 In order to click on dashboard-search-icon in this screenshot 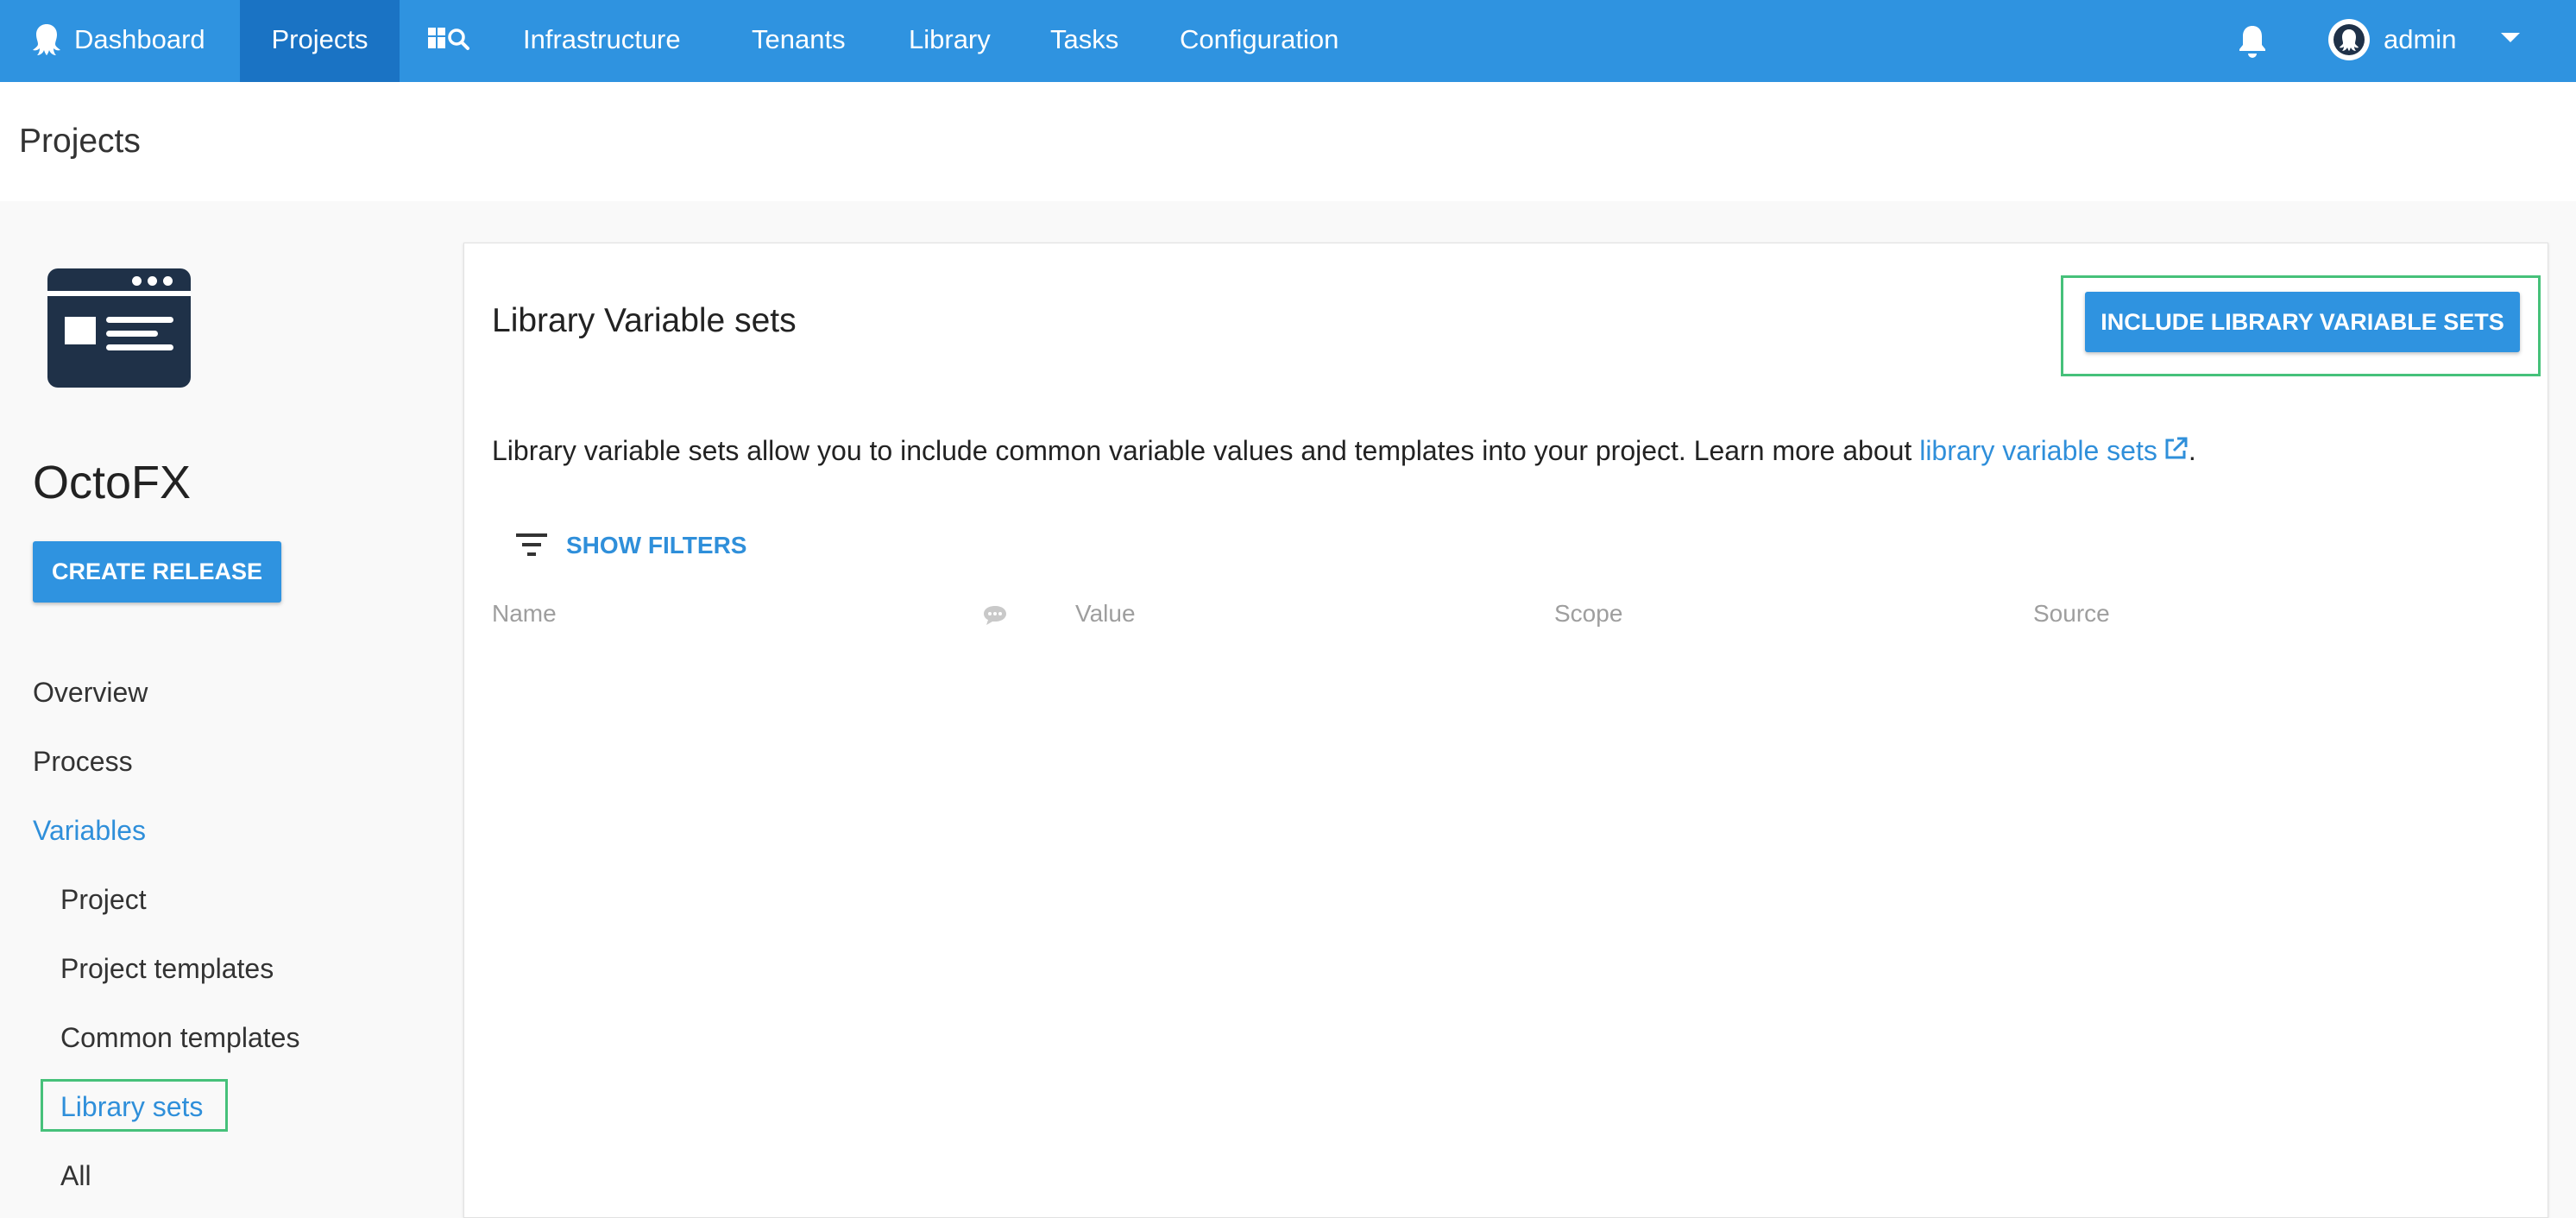, I will do `click(449, 39)`.